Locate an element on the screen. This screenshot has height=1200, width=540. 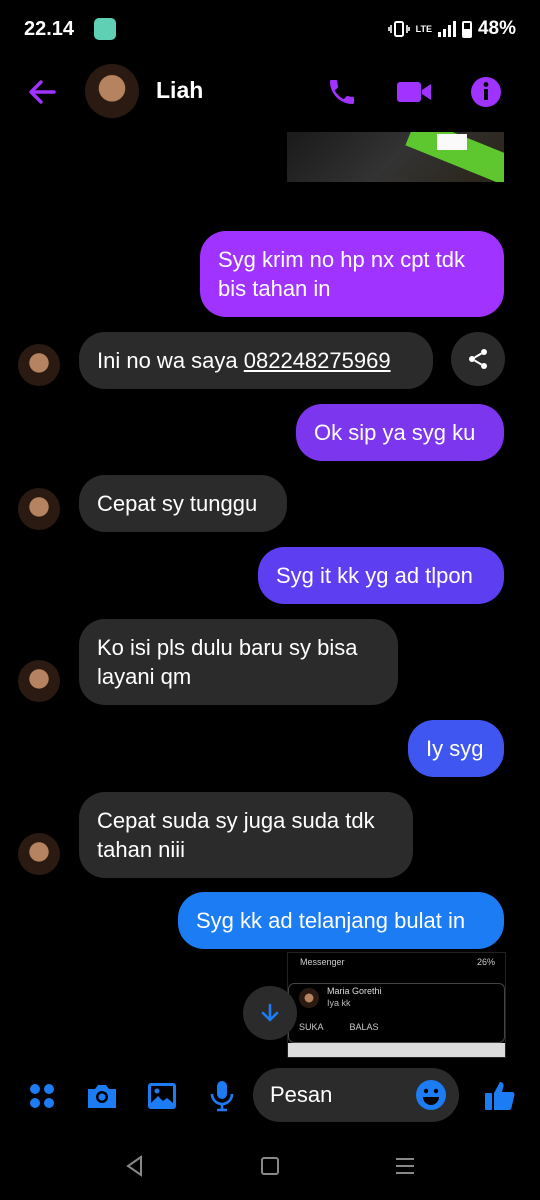
info-button is located at coordinates (486, 92).